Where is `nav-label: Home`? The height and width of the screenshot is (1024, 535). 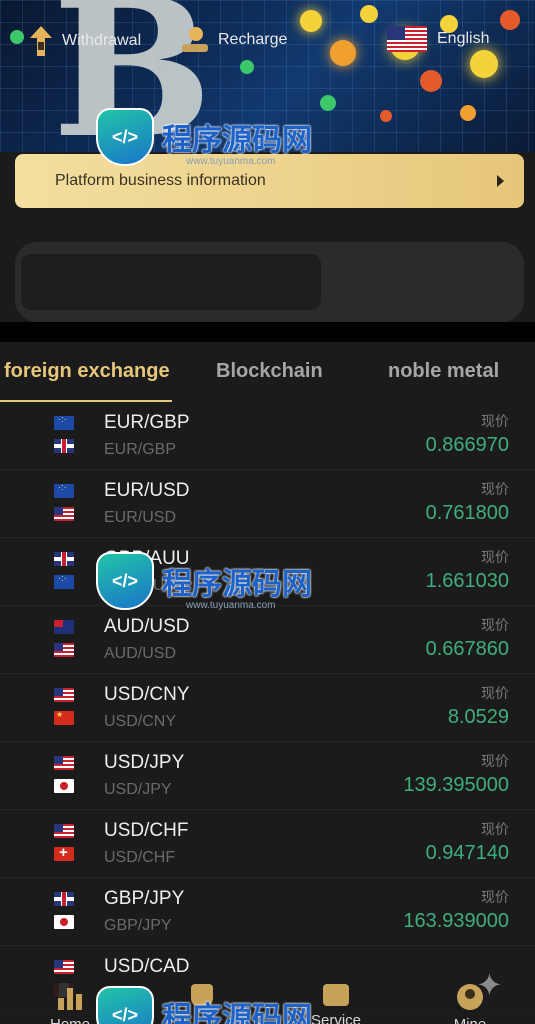
nav-label: Home is located at coordinates (70, 1020).